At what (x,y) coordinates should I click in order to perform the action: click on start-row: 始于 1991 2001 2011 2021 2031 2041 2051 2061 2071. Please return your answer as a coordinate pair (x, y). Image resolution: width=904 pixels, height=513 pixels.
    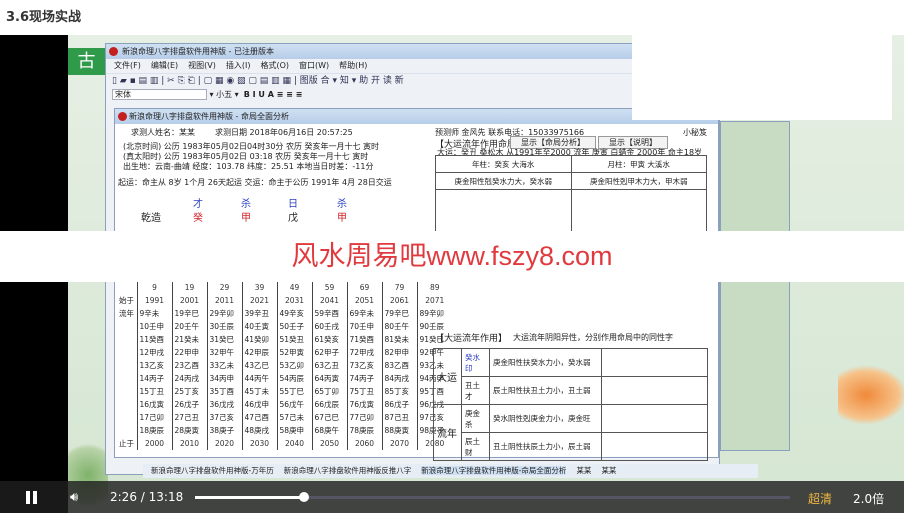
    Looking at the image, I should click on (284, 300).